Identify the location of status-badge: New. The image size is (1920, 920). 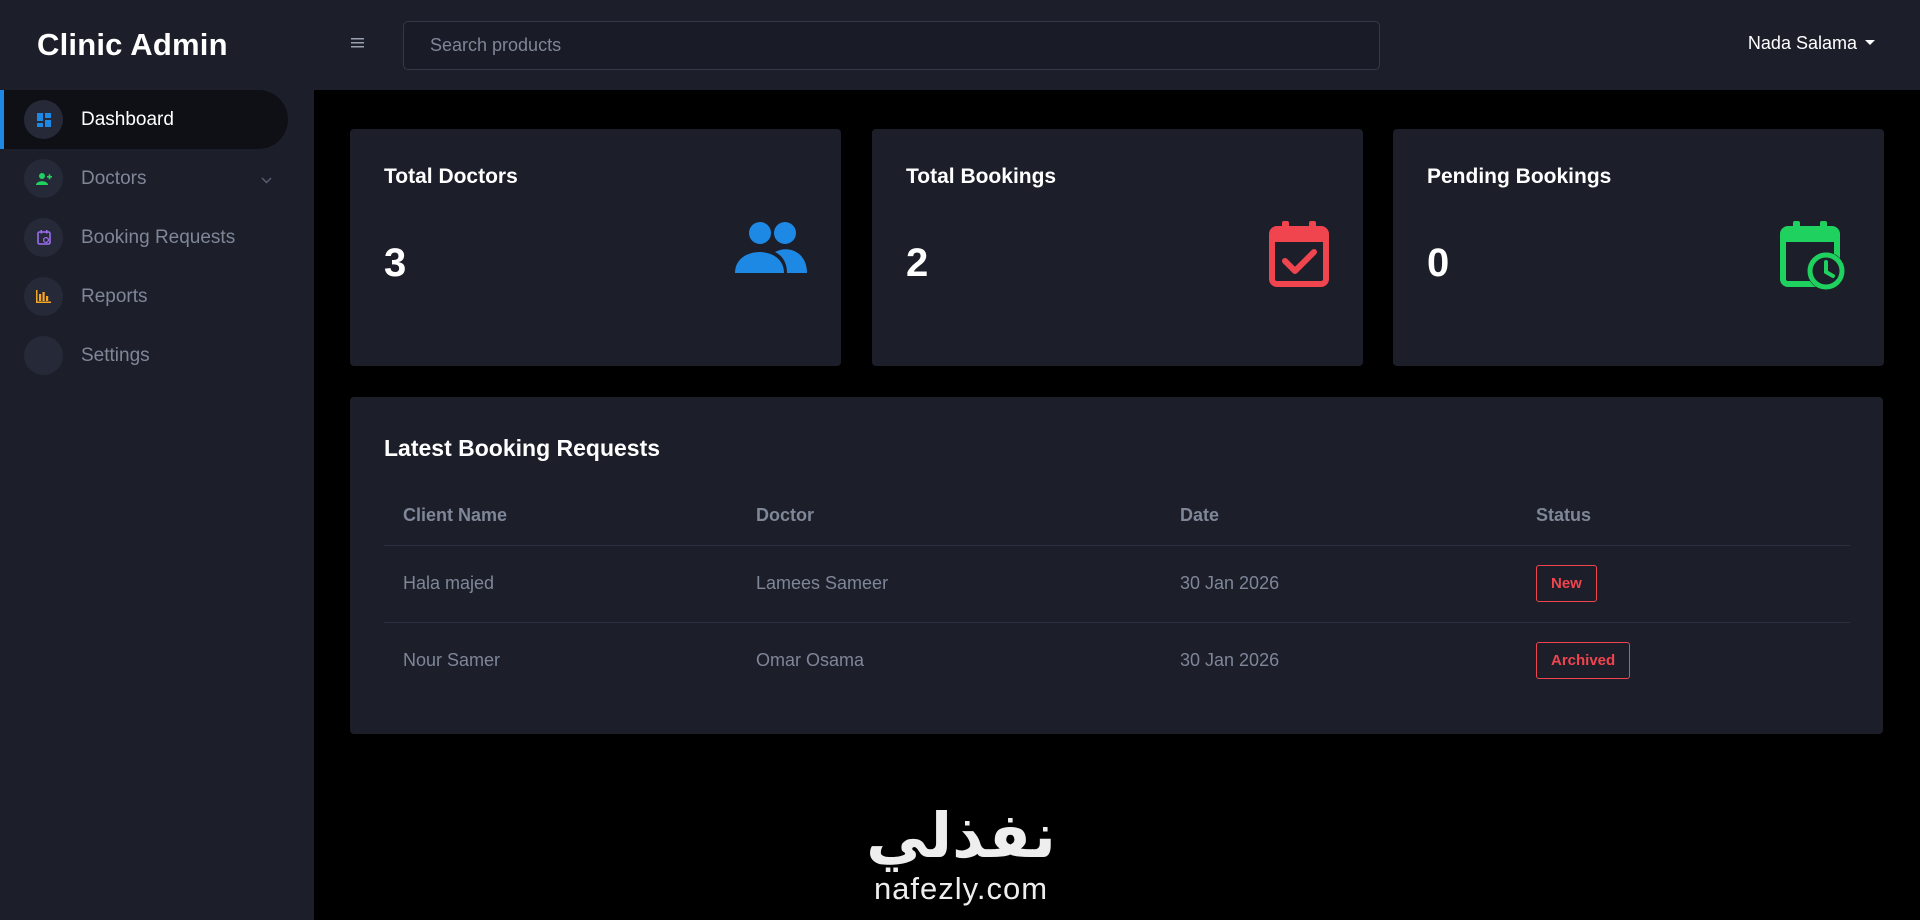
(1566, 583).